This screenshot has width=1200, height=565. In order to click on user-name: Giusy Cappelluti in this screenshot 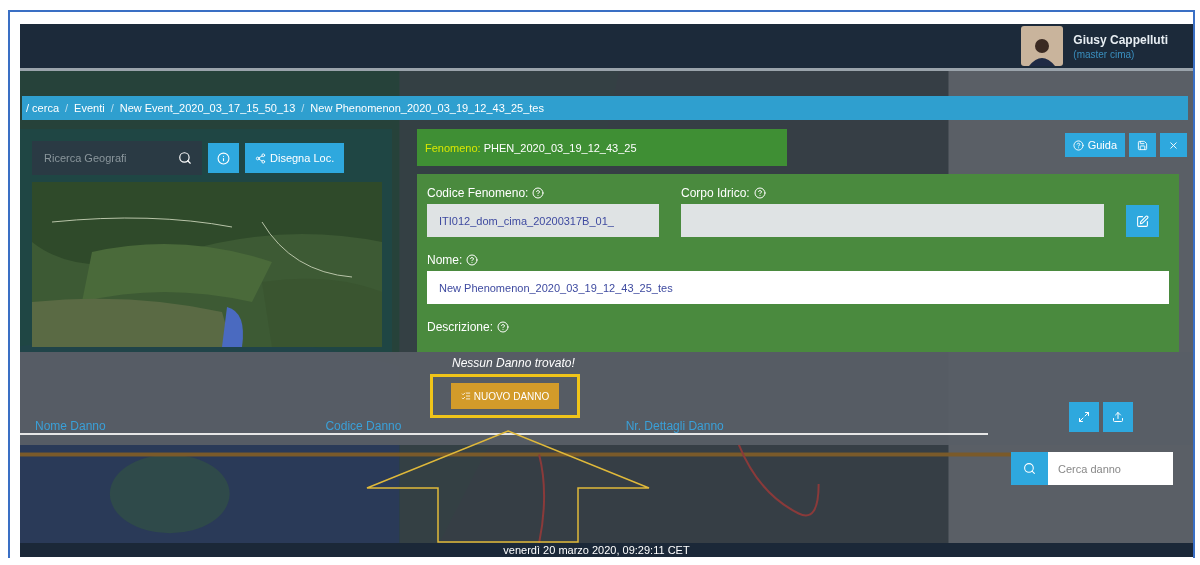, I will do `click(1120, 39)`.